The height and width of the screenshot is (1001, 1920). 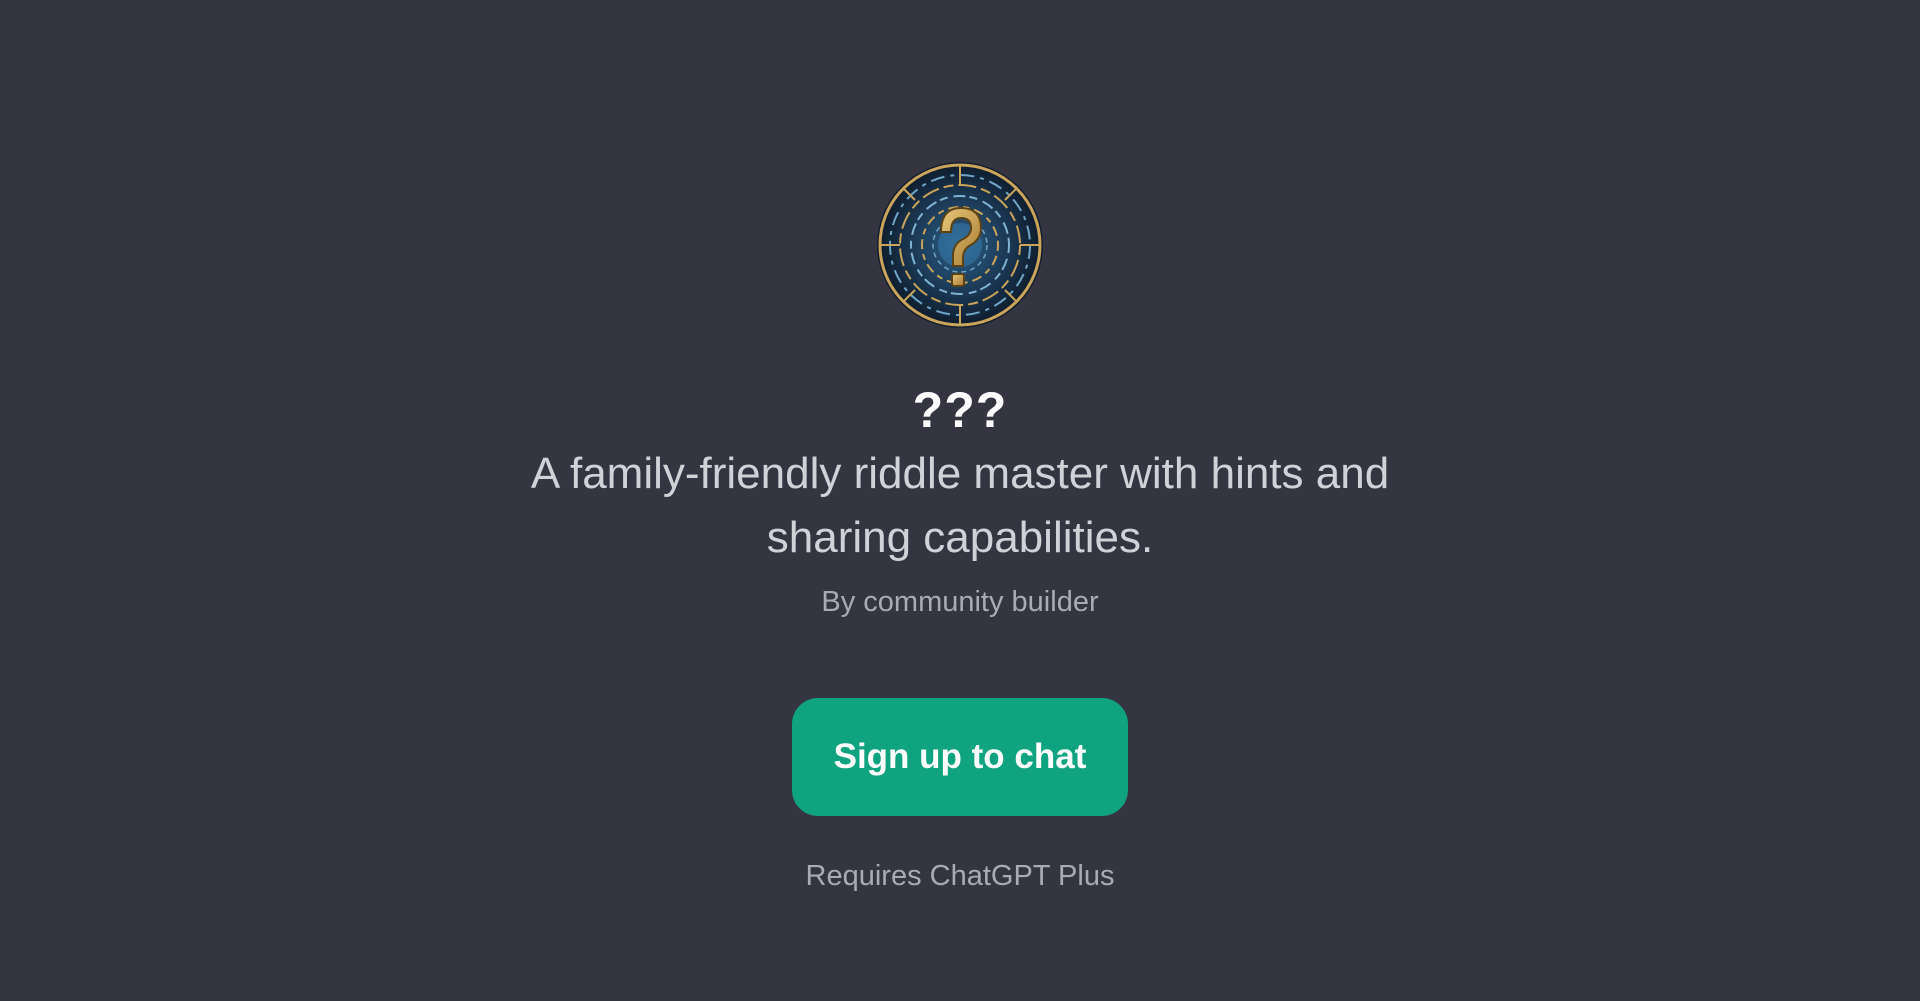 What do you see at coordinates (960, 602) in the screenshot?
I see `gpt-author: By community builder` at bounding box center [960, 602].